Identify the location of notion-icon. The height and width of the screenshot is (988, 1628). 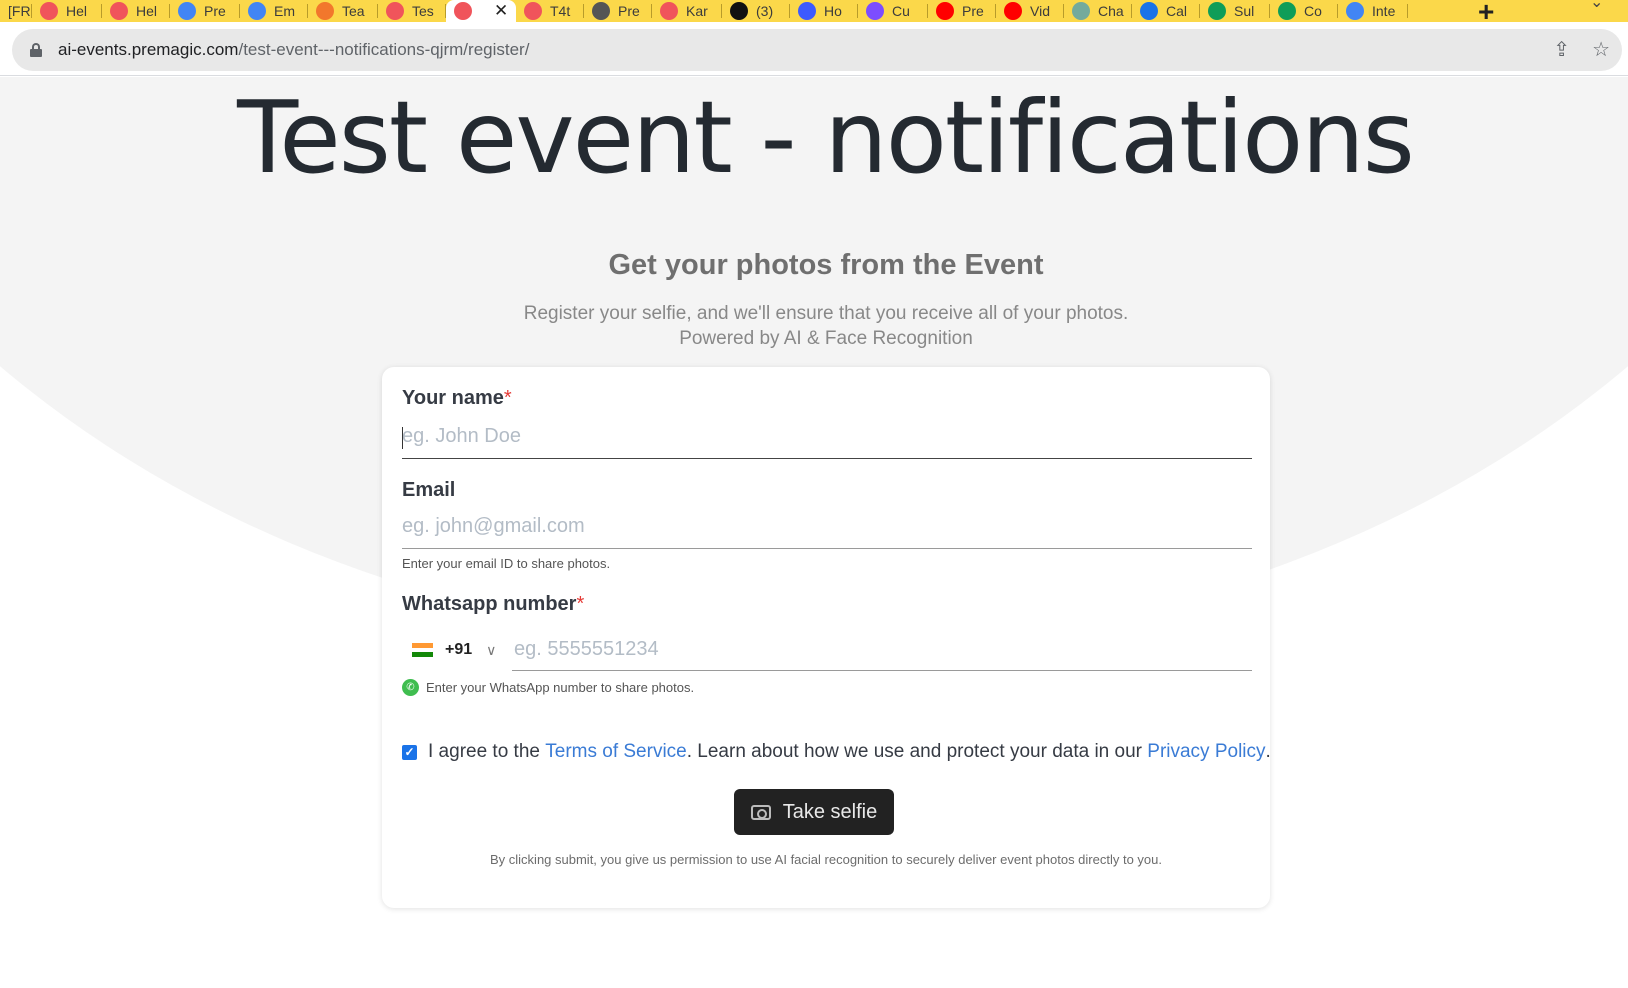
(739, 11).